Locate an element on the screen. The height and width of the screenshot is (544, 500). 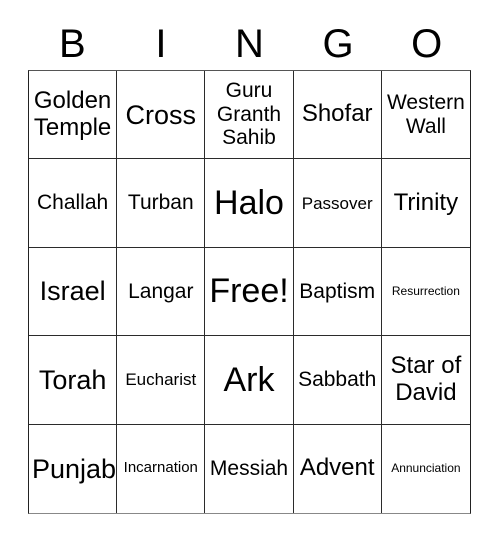
bingo-cell-label: Trinity is located at coordinates (426, 202).